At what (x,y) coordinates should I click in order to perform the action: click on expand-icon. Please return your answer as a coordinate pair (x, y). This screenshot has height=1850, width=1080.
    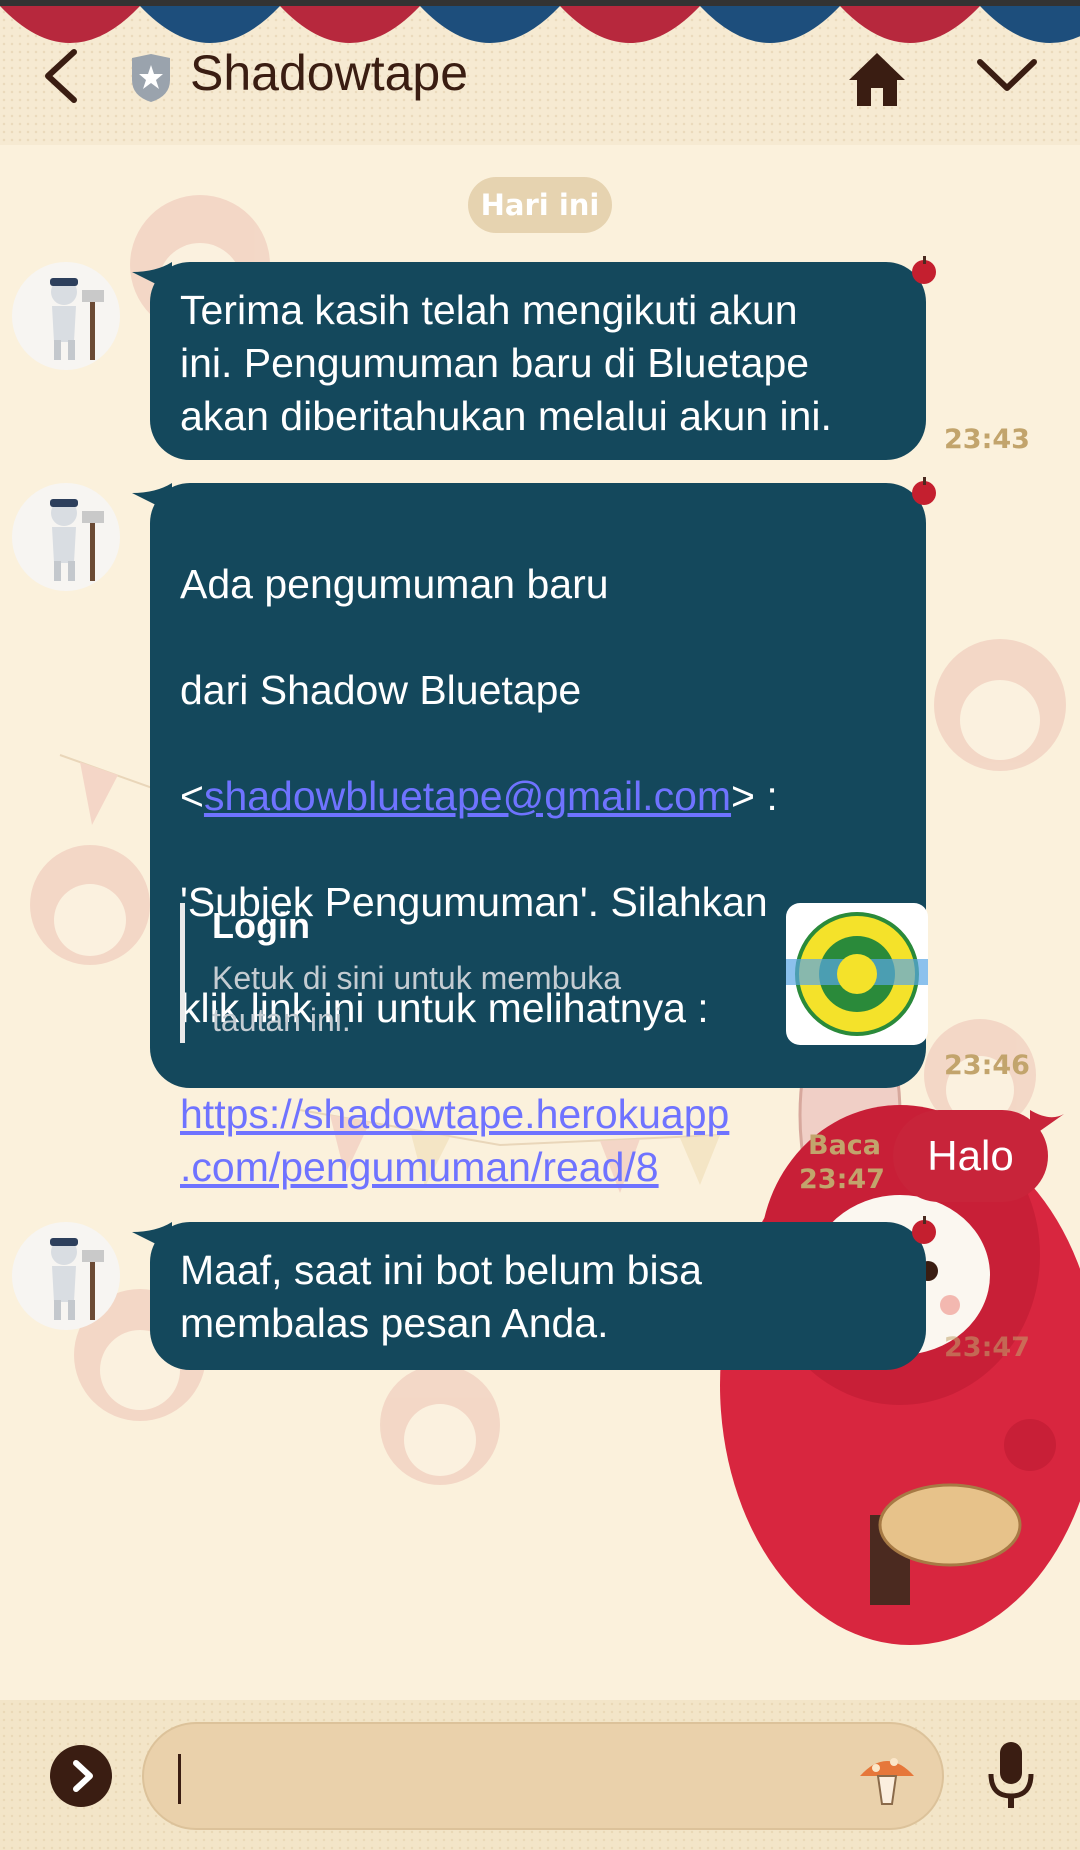
    Looking at the image, I should click on (83, 1776).